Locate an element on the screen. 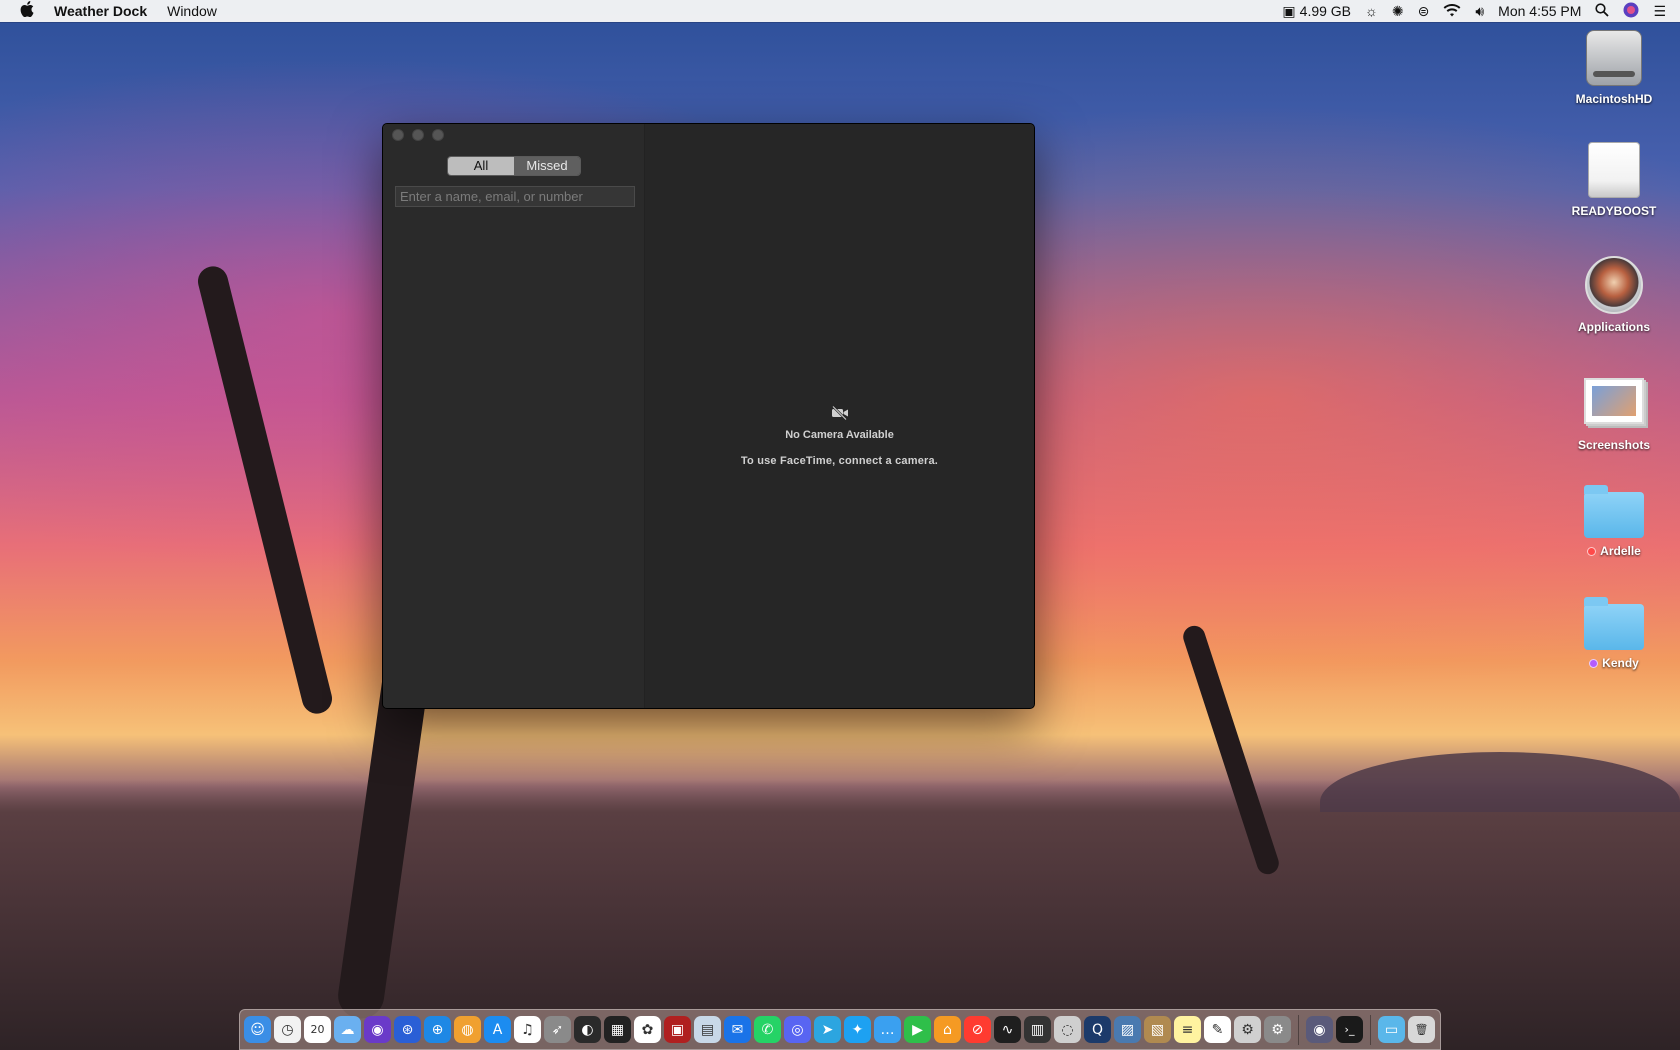  tab-missed: Missed is located at coordinates (547, 166).